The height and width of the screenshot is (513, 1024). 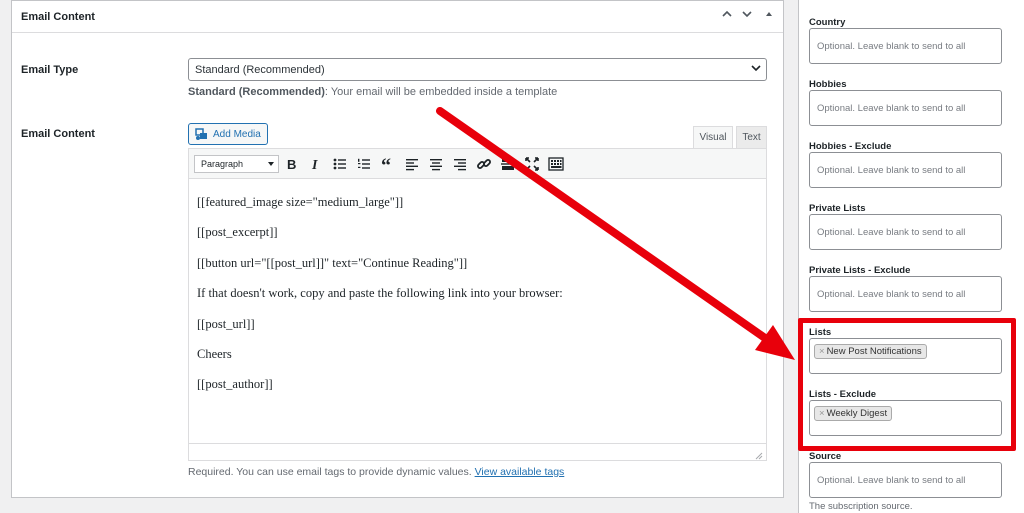 What do you see at coordinates (271, 164) in the screenshot?
I see `caret-down-icon` at bounding box center [271, 164].